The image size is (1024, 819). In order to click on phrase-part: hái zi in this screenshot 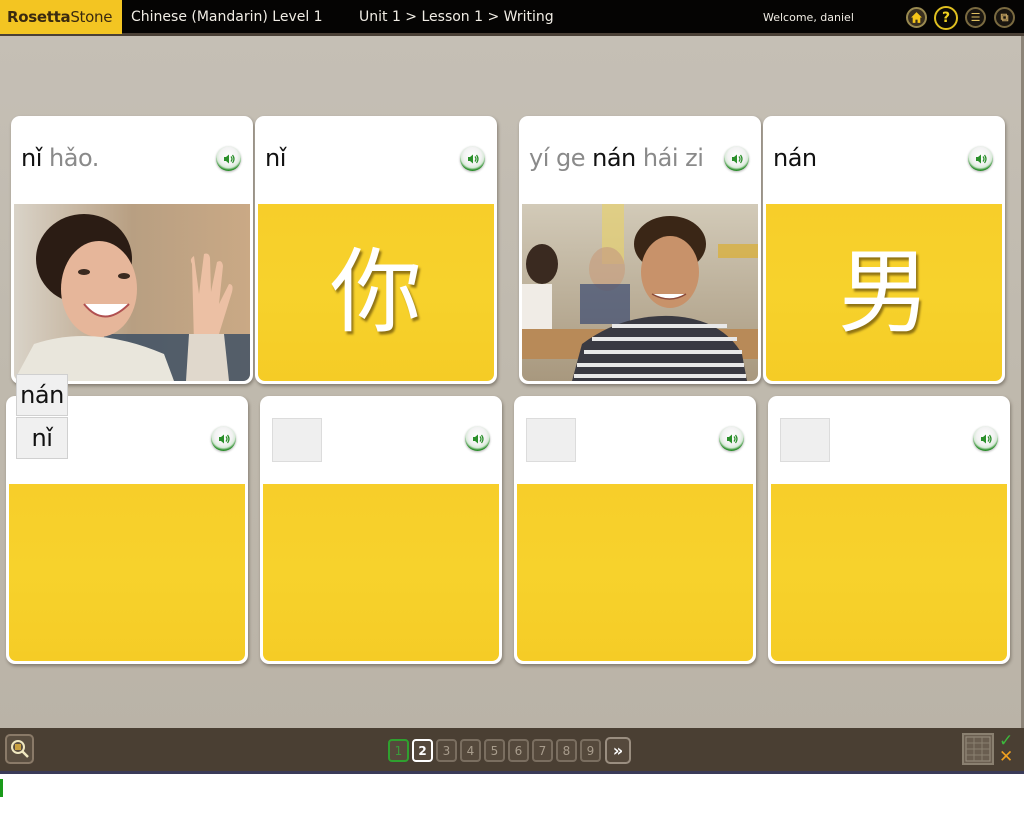, I will do `click(669, 158)`.